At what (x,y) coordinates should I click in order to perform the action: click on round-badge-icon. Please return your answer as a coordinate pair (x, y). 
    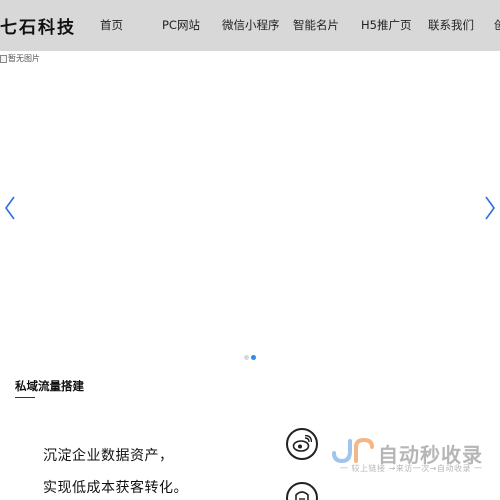
    Looking at the image, I should click on (302, 491).